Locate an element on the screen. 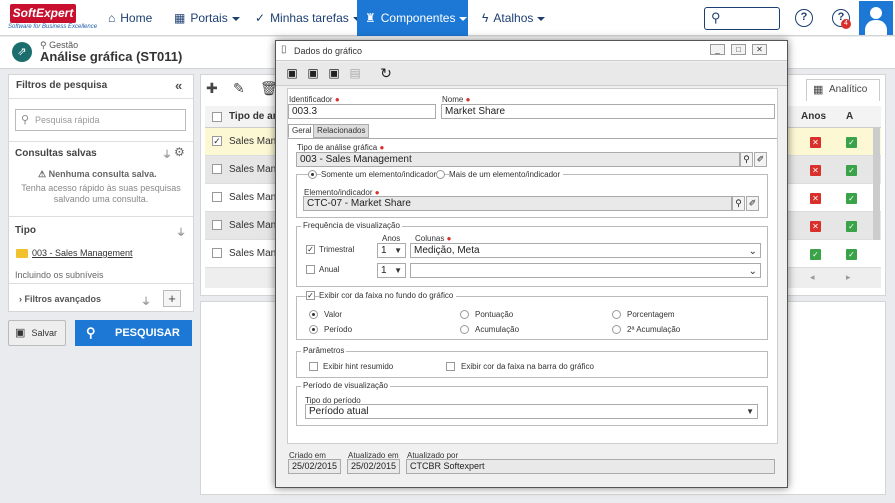 The height and width of the screenshot is (503, 895). nav-atalhos-label: Atalhos is located at coordinates (513, 18).